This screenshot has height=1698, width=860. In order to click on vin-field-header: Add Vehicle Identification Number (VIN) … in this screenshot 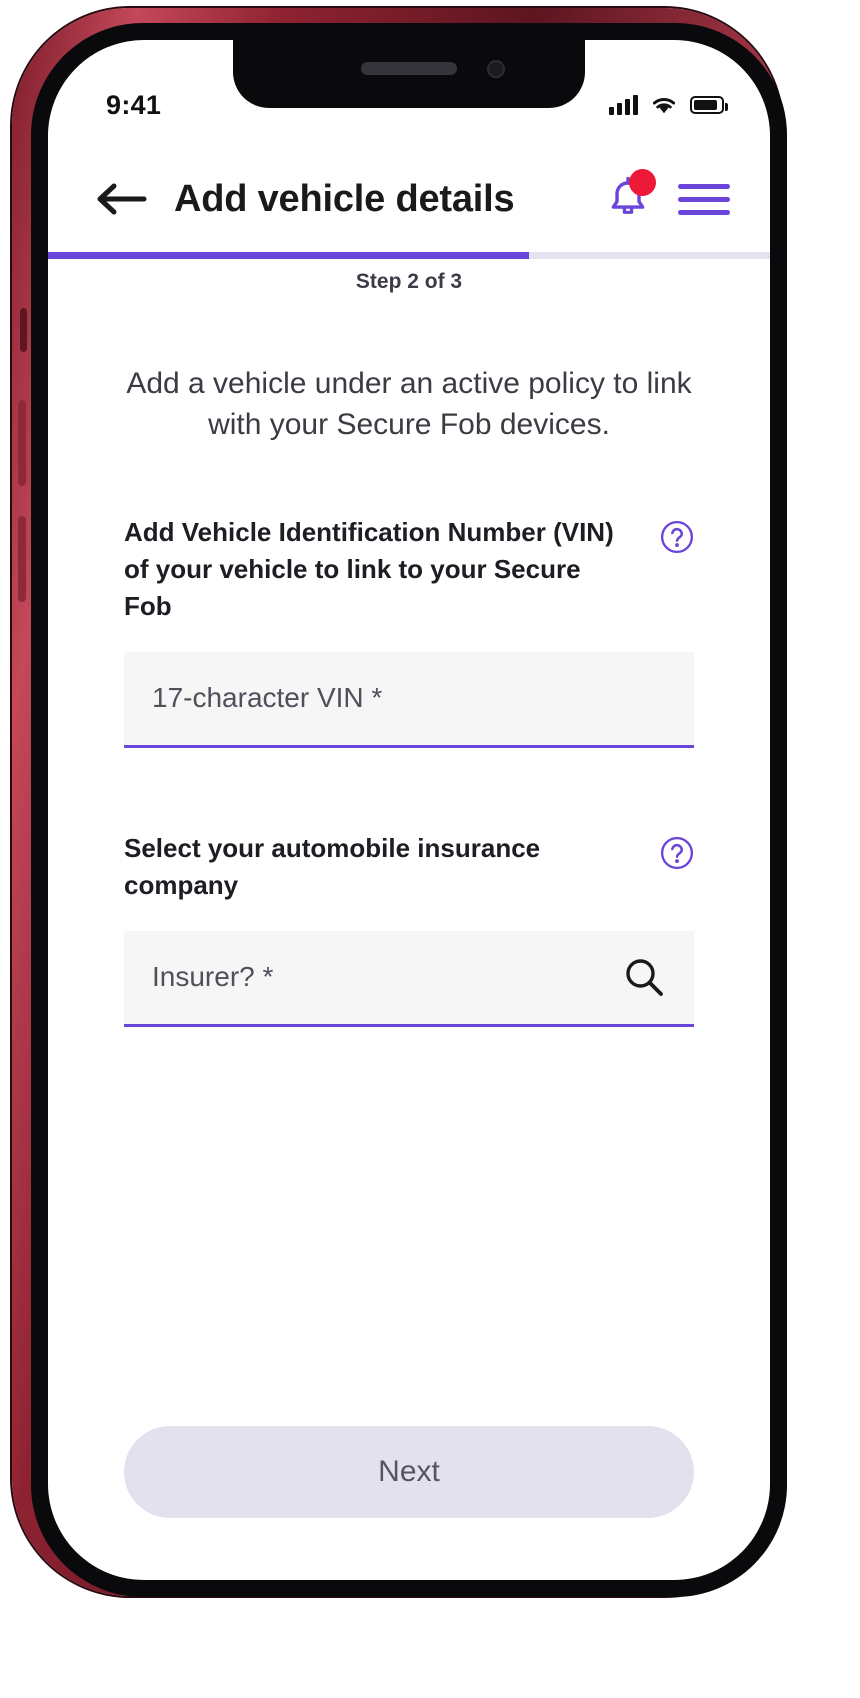, I will do `click(409, 570)`.